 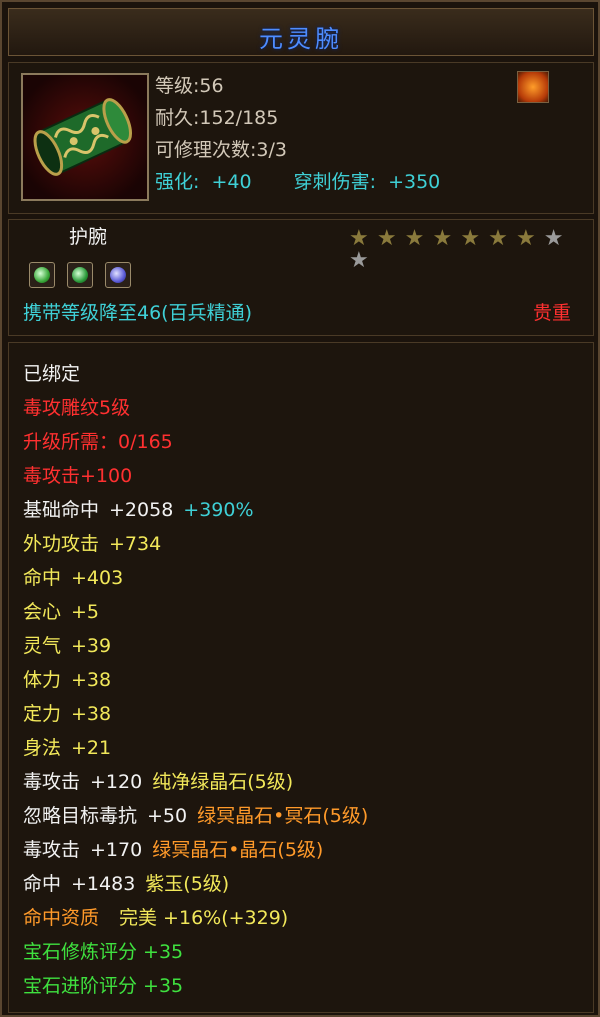 I want to click on enhance-value: +40, so click(x=231, y=182).